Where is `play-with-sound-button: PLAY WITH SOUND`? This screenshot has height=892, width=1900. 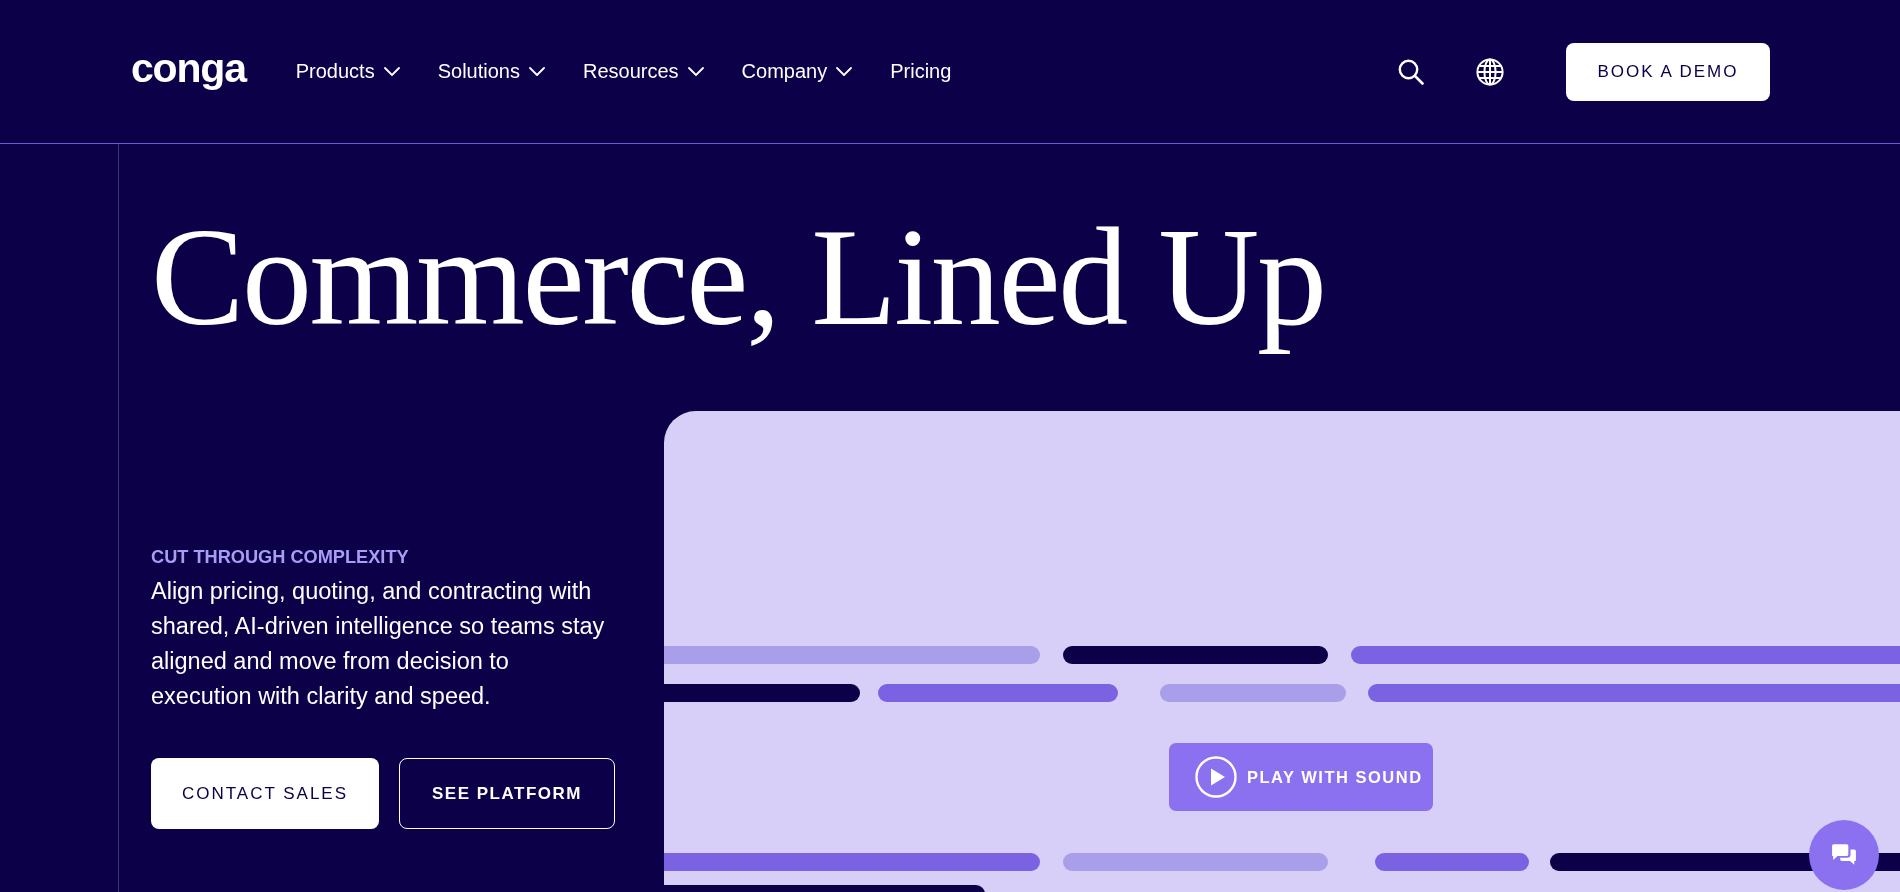
play-with-sound-button: PLAY WITH SOUND is located at coordinates (1301, 777).